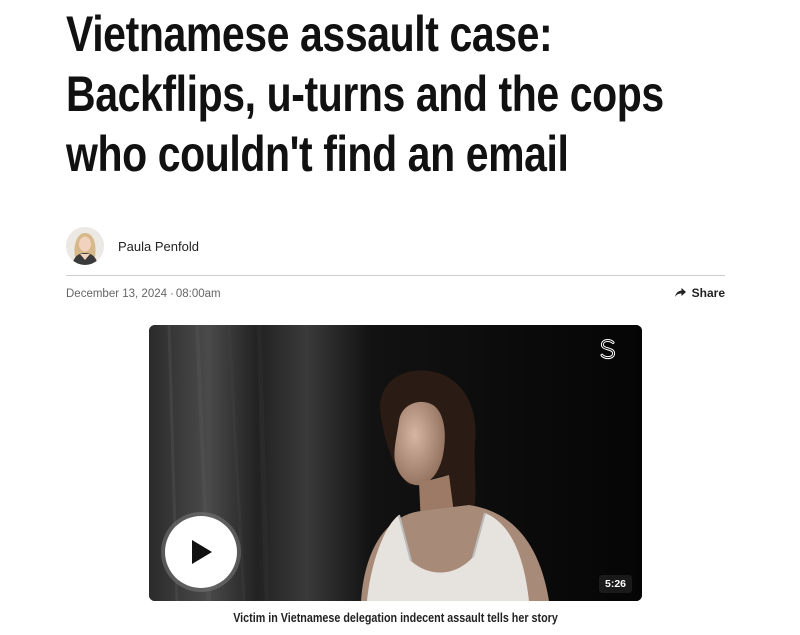 Image resolution: width=800 pixels, height=635 pixels. Describe the element at coordinates (317, 154) in the screenshot. I see `headline-line-3: who couldn't find an email` at that location.